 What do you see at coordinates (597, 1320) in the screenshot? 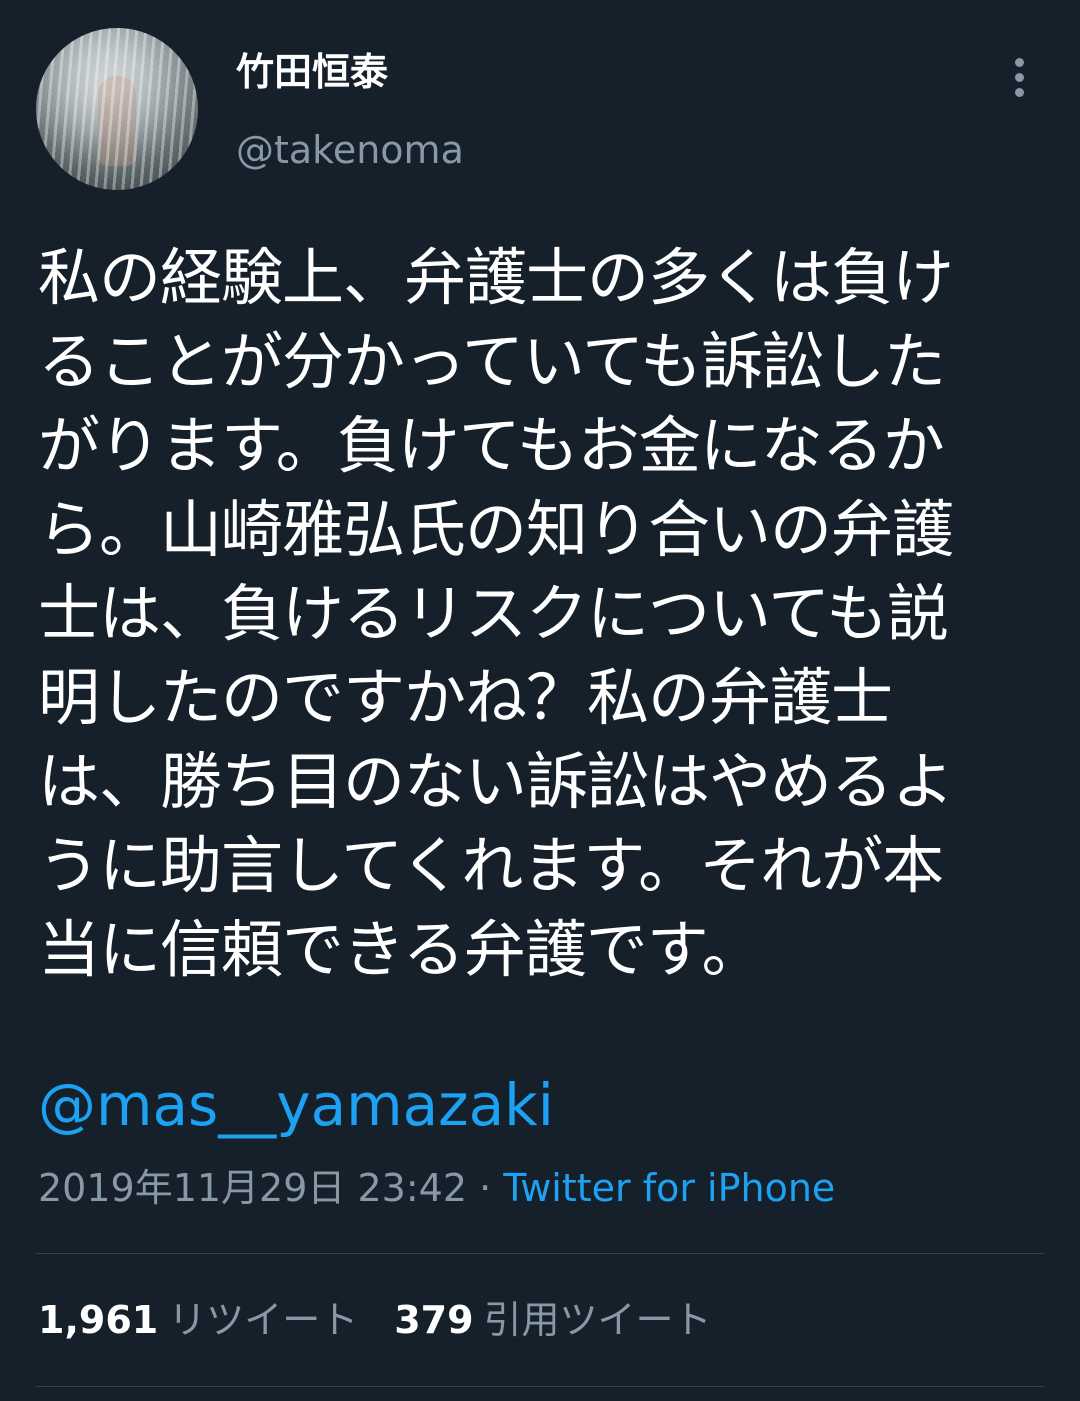
I see `quotes-label: 引用ツイート` at bounding box center [597, 1320].